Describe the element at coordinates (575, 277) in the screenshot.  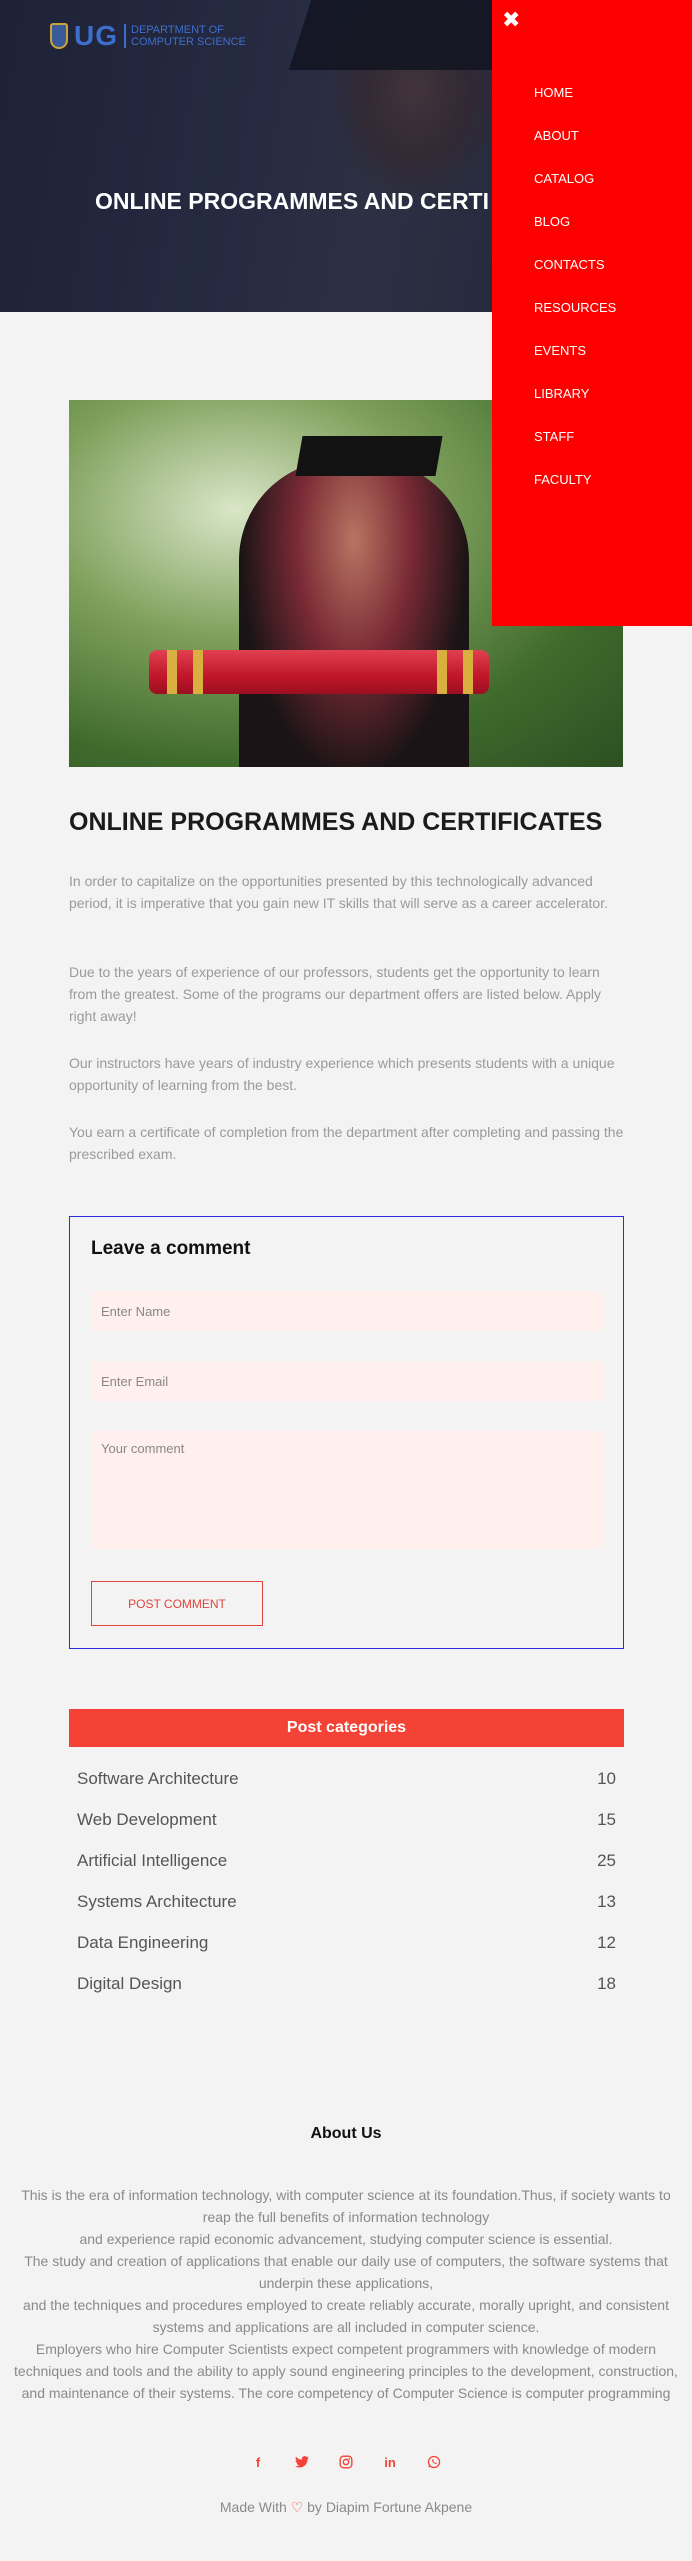
I see `nav-item-contacts: CONTACTS` at that location.